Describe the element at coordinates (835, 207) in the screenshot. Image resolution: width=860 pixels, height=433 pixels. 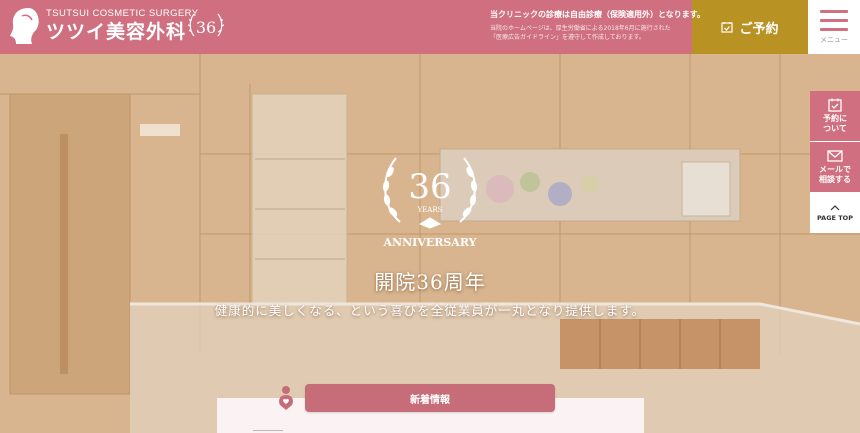
I see `chevron-up-icon` at that location.